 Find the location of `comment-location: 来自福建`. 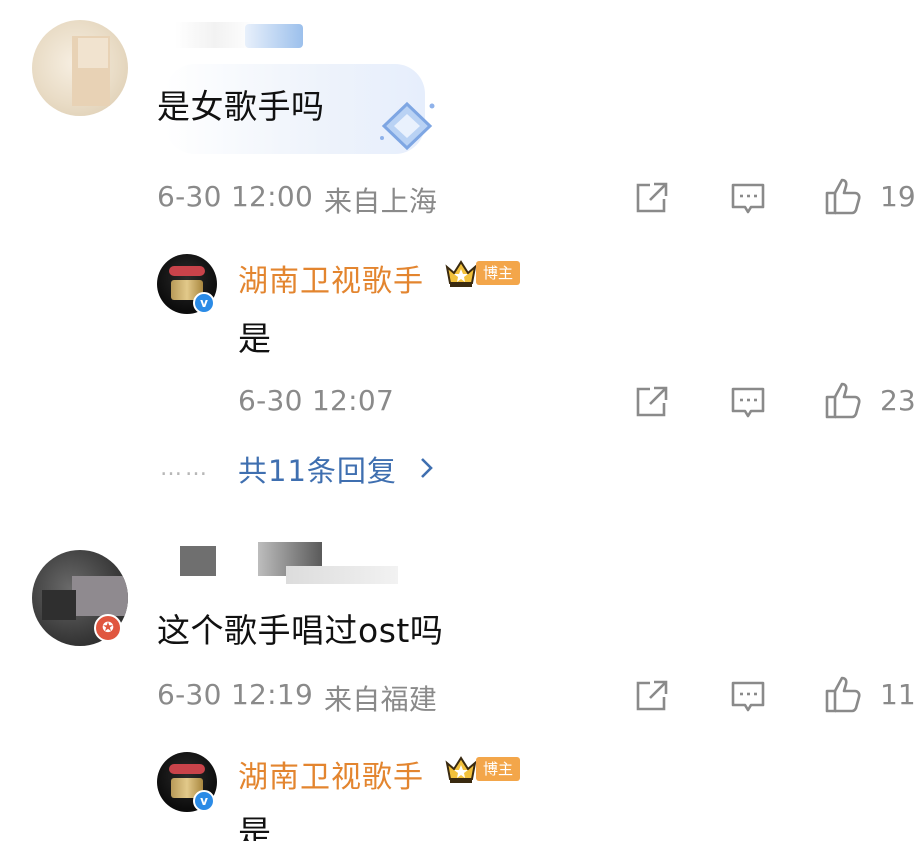

comment-location: 来自福建 is located at coordinates (381, 699).